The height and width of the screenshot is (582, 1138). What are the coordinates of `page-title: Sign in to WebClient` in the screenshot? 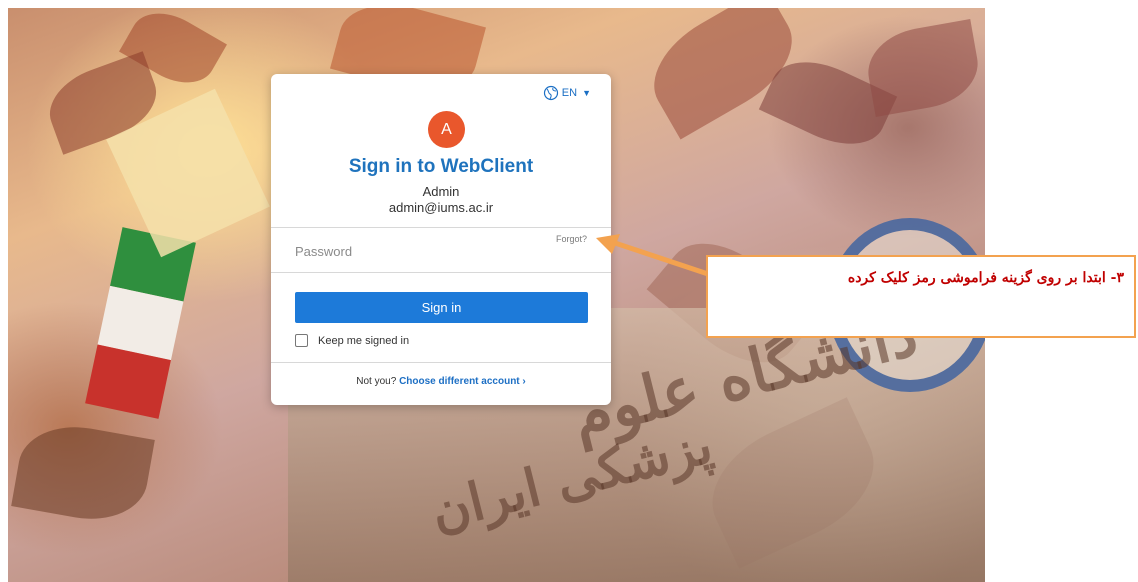 It's located at (441, 166).